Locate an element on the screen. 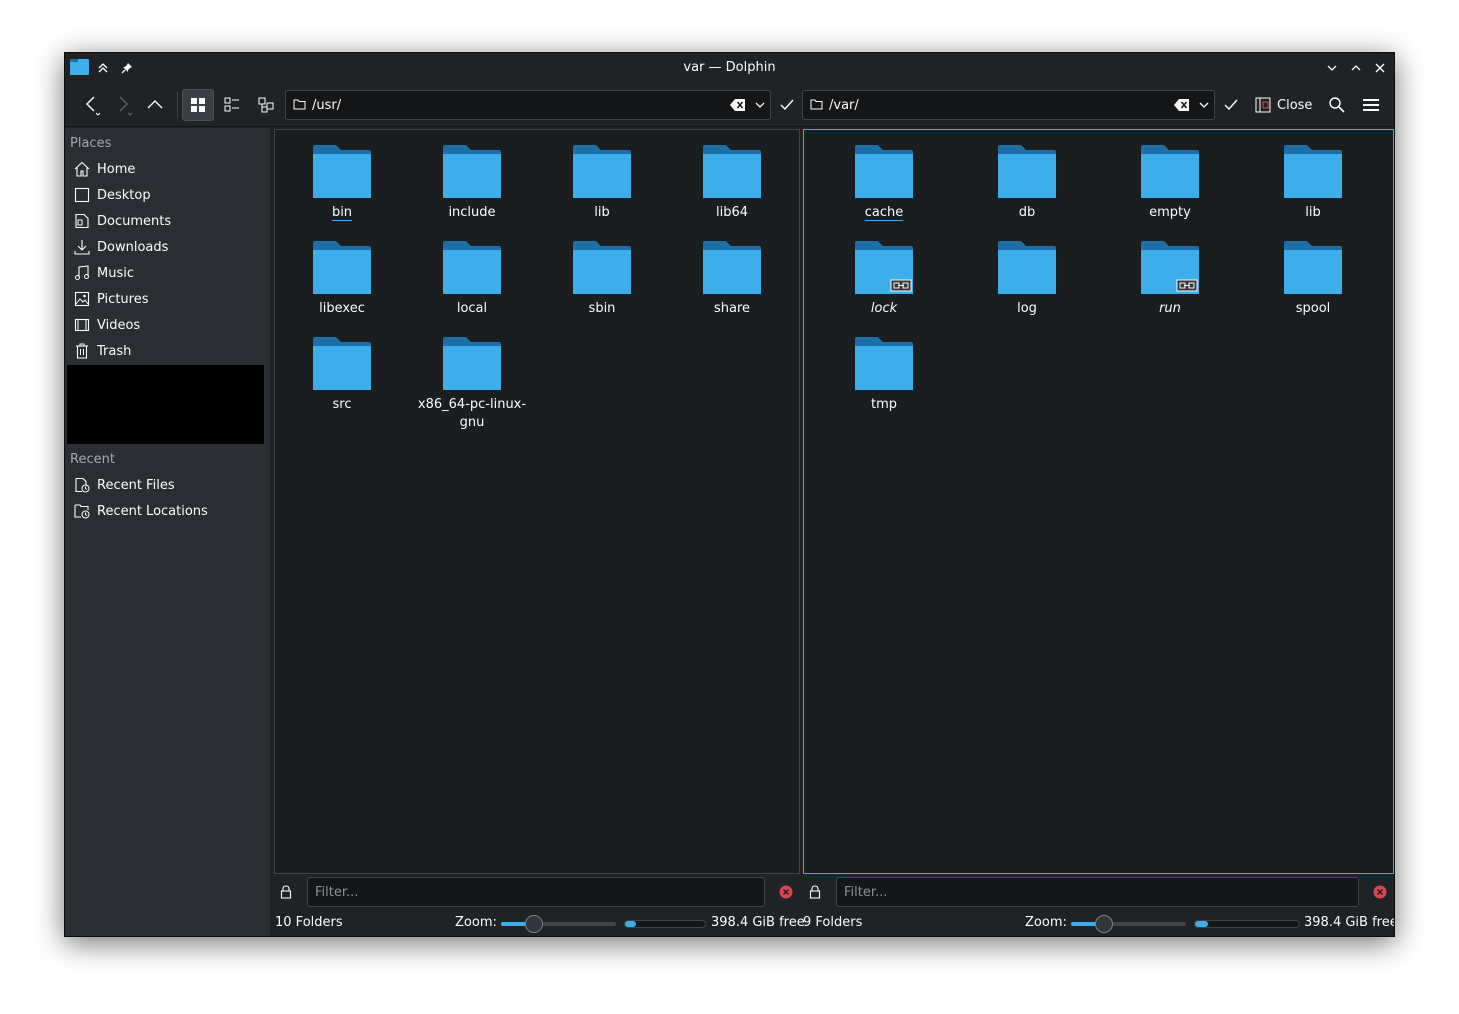  sidebar-item-label: Recent Files is located at coordinates (136, 485).